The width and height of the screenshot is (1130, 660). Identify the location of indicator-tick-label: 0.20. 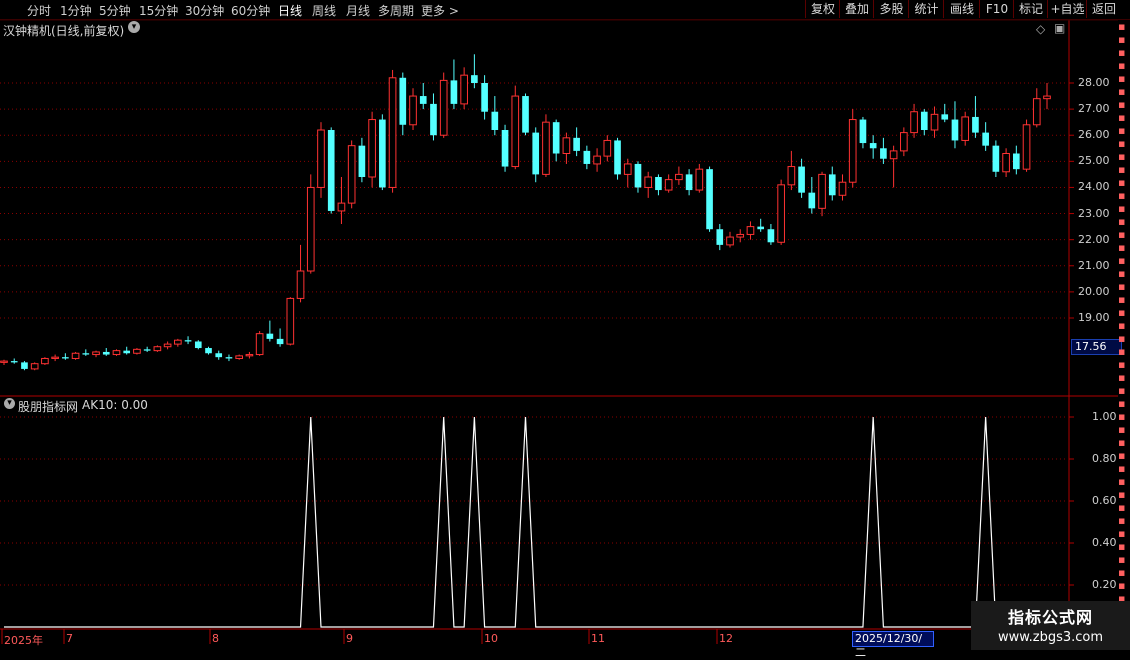
(1104, 584).